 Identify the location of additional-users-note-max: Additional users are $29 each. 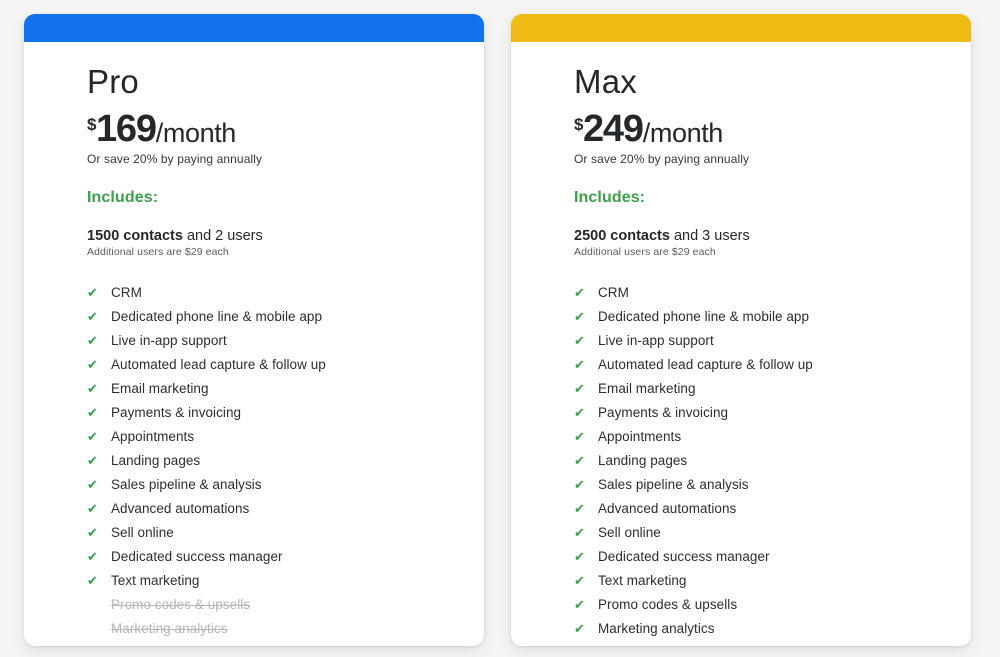
(645, 252).